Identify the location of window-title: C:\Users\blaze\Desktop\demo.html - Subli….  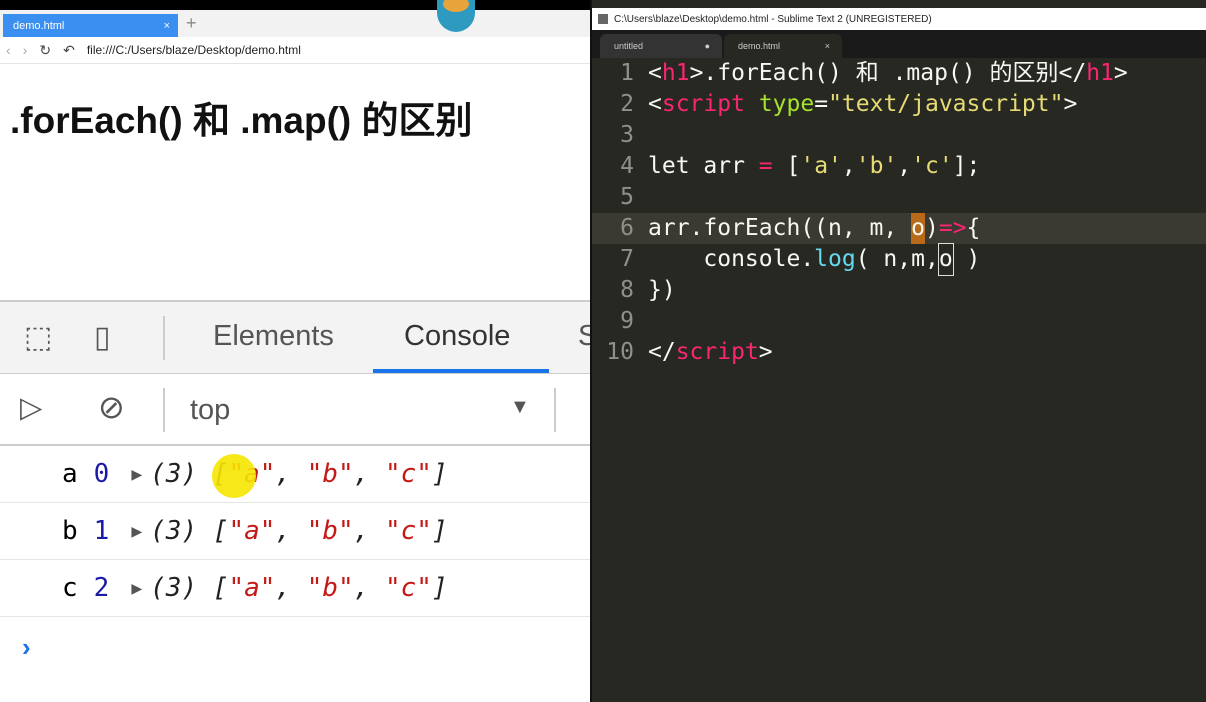
(773, 19).